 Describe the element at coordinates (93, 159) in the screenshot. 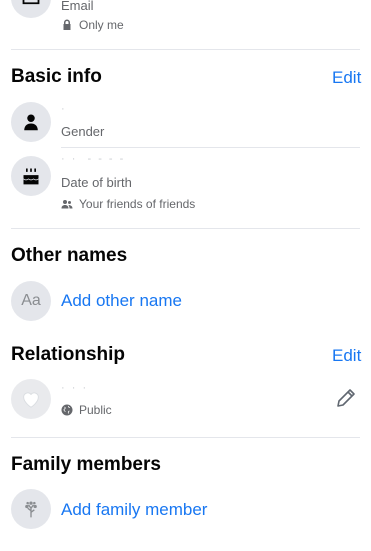

I see `birth-value-redacted: · · - - - -` at that location.